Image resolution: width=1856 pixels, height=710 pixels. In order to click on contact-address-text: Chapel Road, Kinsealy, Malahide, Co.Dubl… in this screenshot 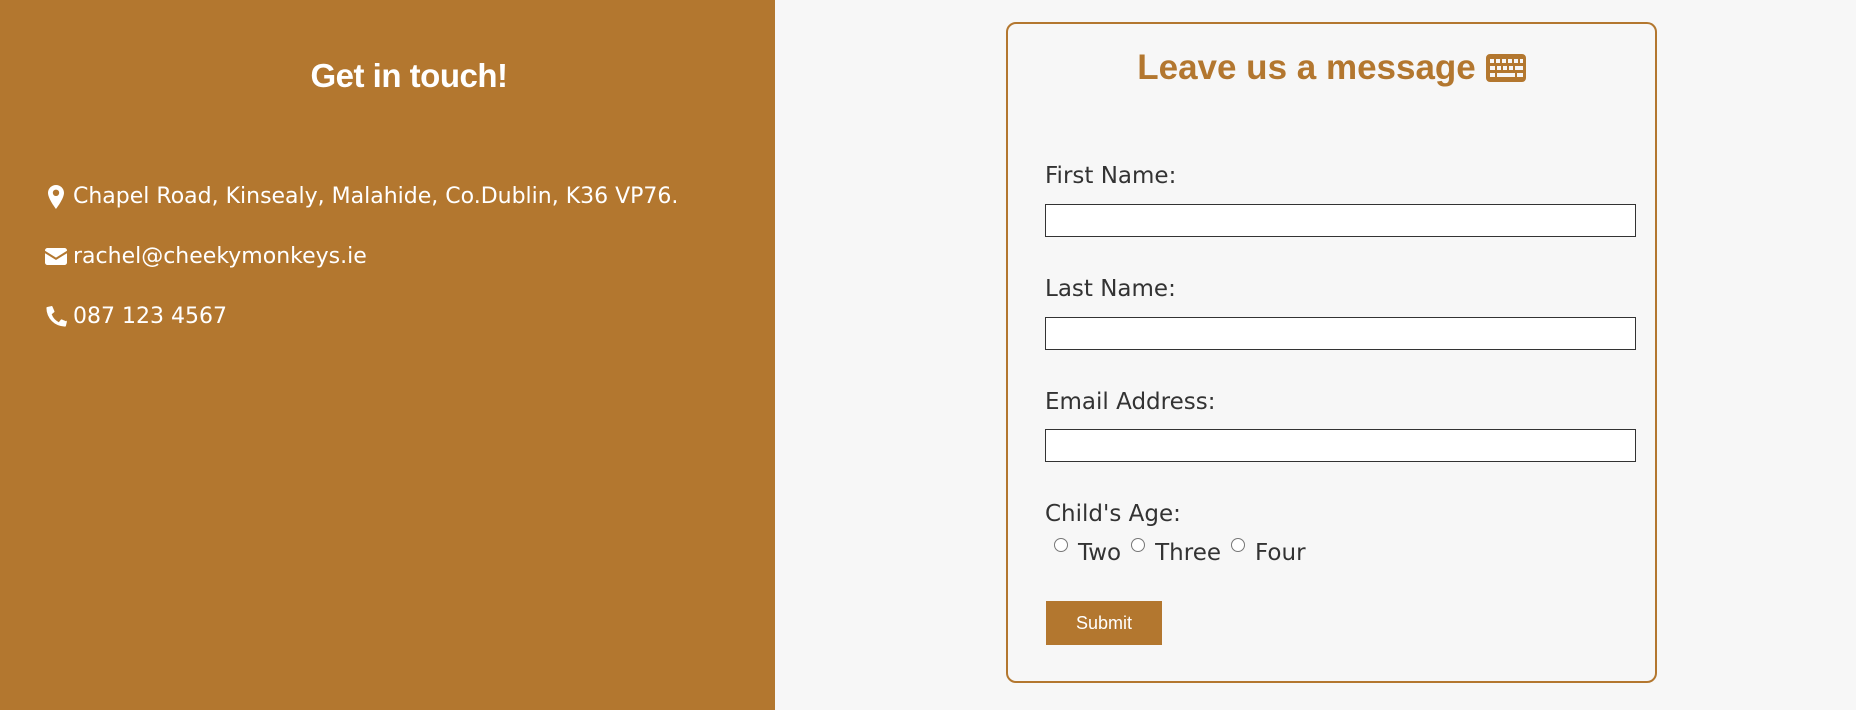, I will do `click(376, 196)`.